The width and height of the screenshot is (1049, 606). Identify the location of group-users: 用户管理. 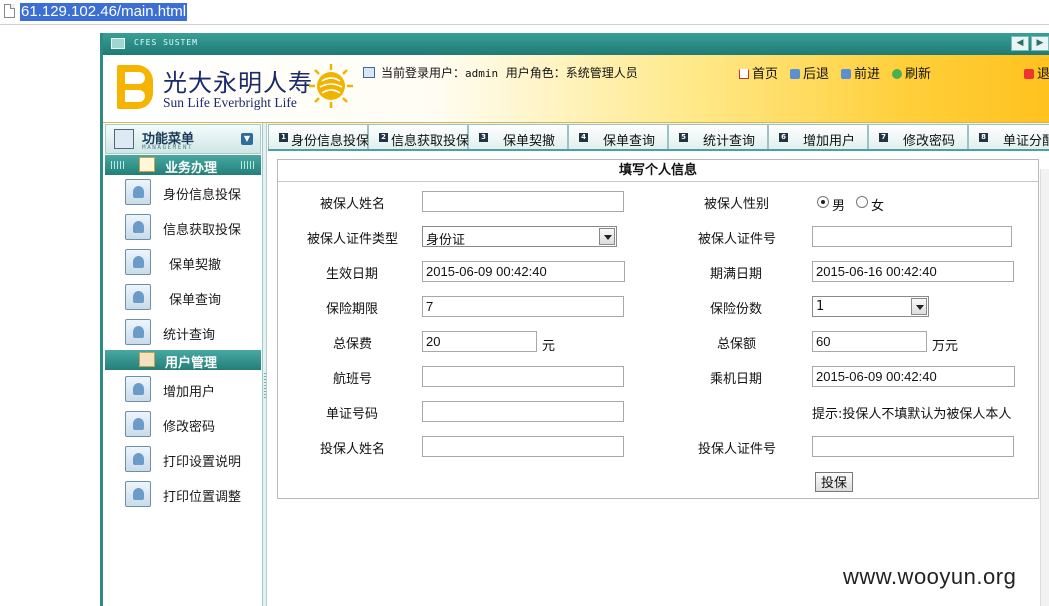
(183, 360).